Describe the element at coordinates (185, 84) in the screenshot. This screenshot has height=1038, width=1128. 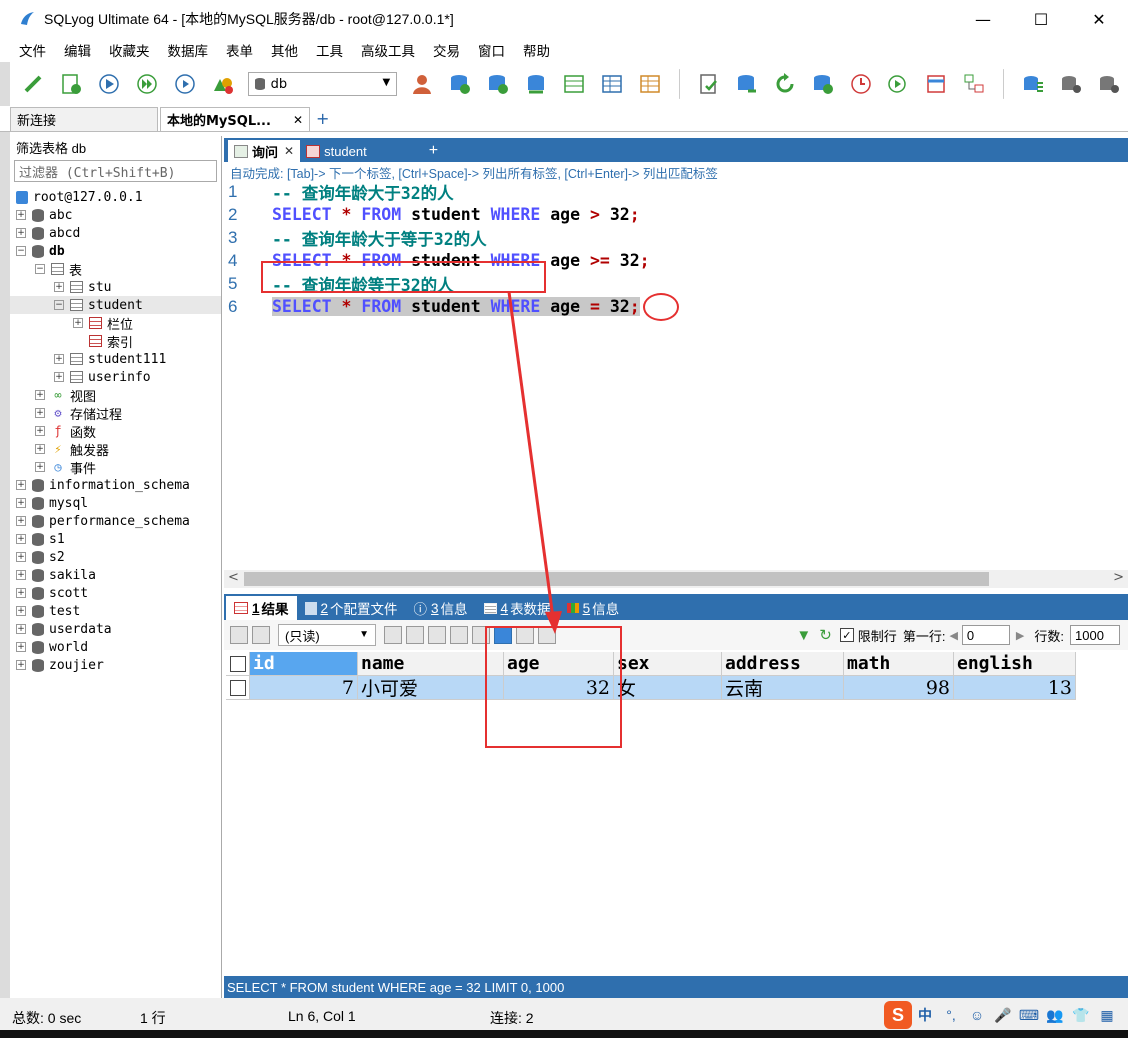
I see `execute-edit-icon` at that location.